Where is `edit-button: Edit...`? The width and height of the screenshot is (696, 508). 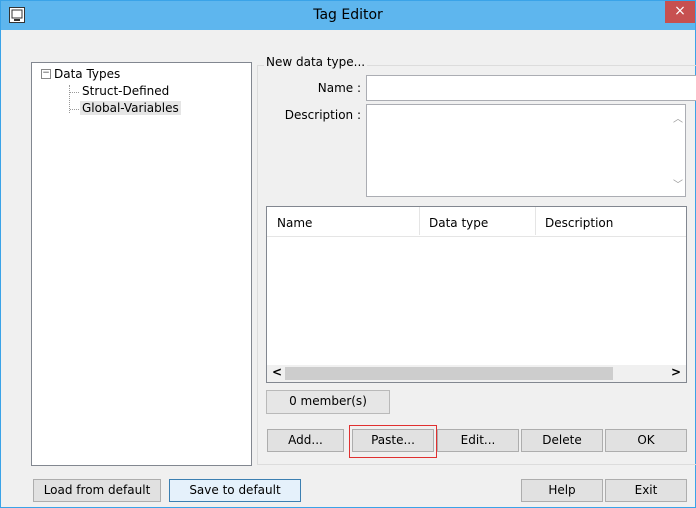 edit-button: Edit... is located at coordinates (478, 440).